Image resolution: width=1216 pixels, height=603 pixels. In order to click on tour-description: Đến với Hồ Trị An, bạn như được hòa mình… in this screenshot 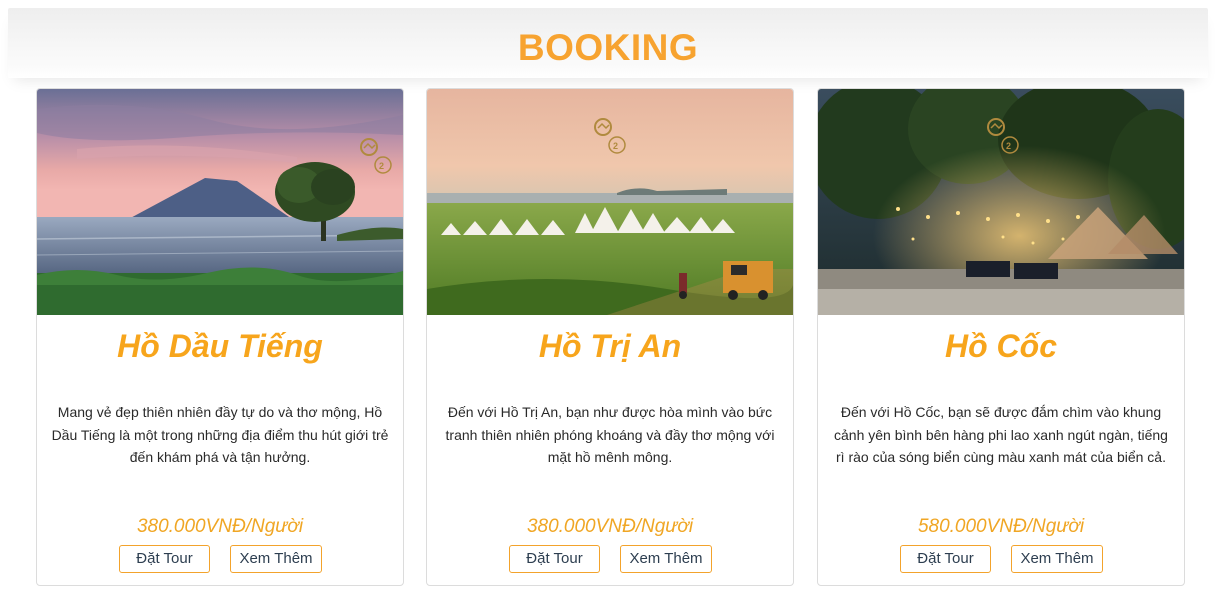, I will do `click(610, 434)`.